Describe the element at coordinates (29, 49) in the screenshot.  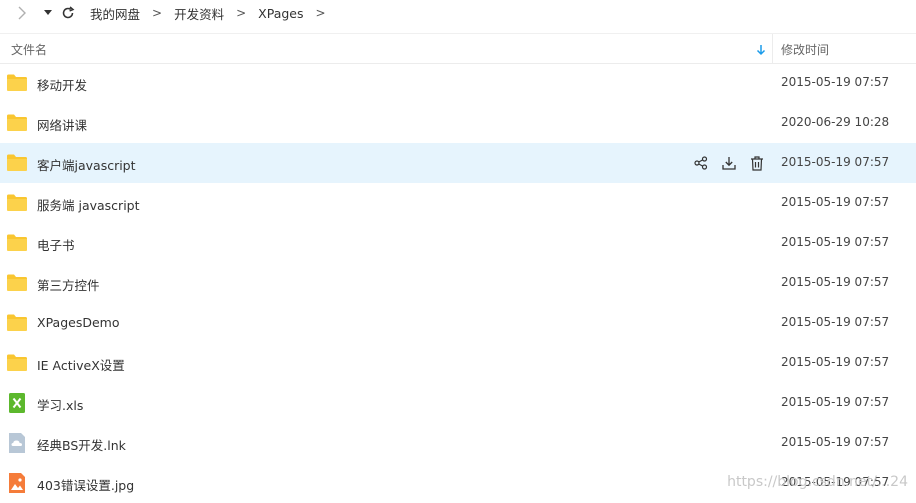
I see `filename-column-header: 文件名` at that location.